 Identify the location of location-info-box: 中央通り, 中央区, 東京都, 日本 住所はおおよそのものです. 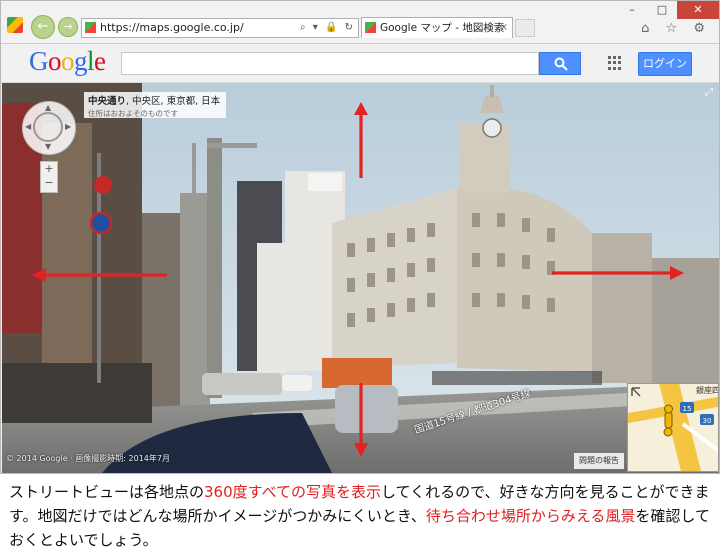
(155, 105).